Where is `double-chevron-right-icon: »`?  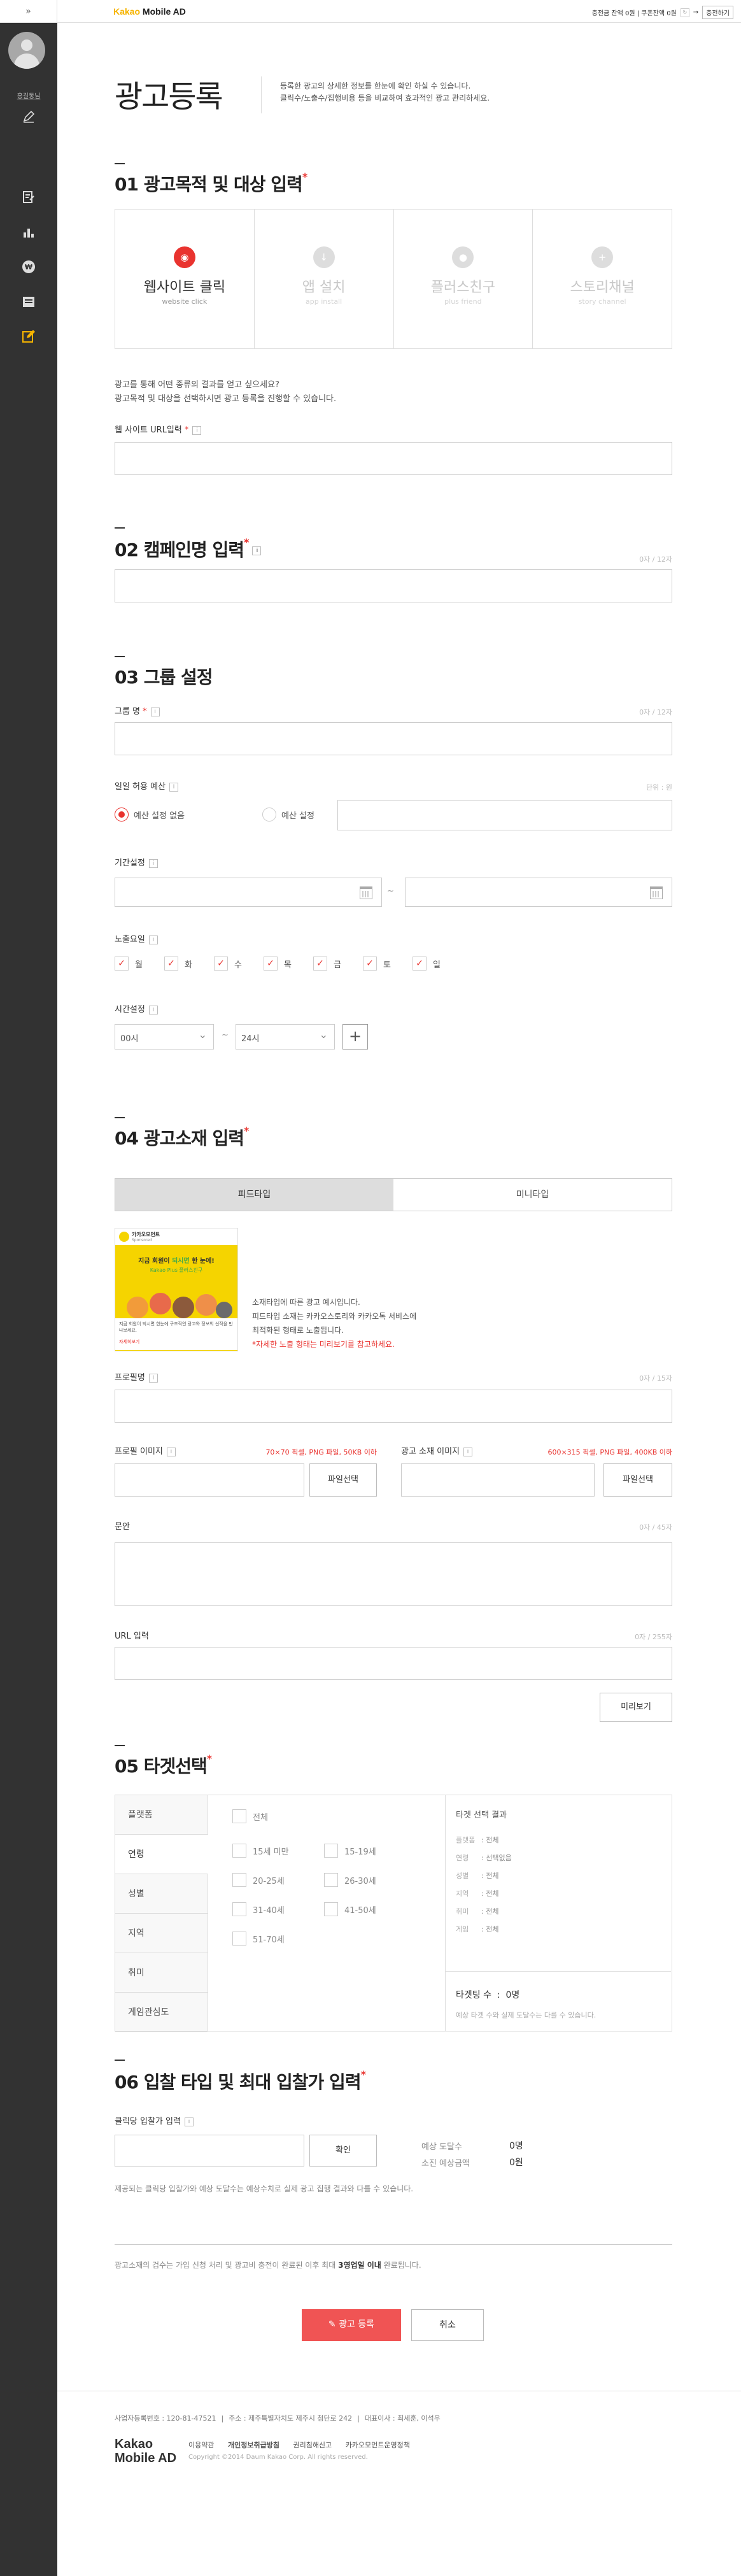
double-chevron-right-icon: » is located at coordinates (28, 12).